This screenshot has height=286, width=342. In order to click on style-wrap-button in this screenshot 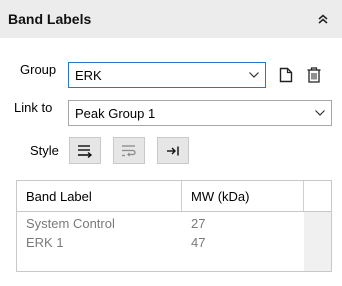, I will do `click(129, 150)`.